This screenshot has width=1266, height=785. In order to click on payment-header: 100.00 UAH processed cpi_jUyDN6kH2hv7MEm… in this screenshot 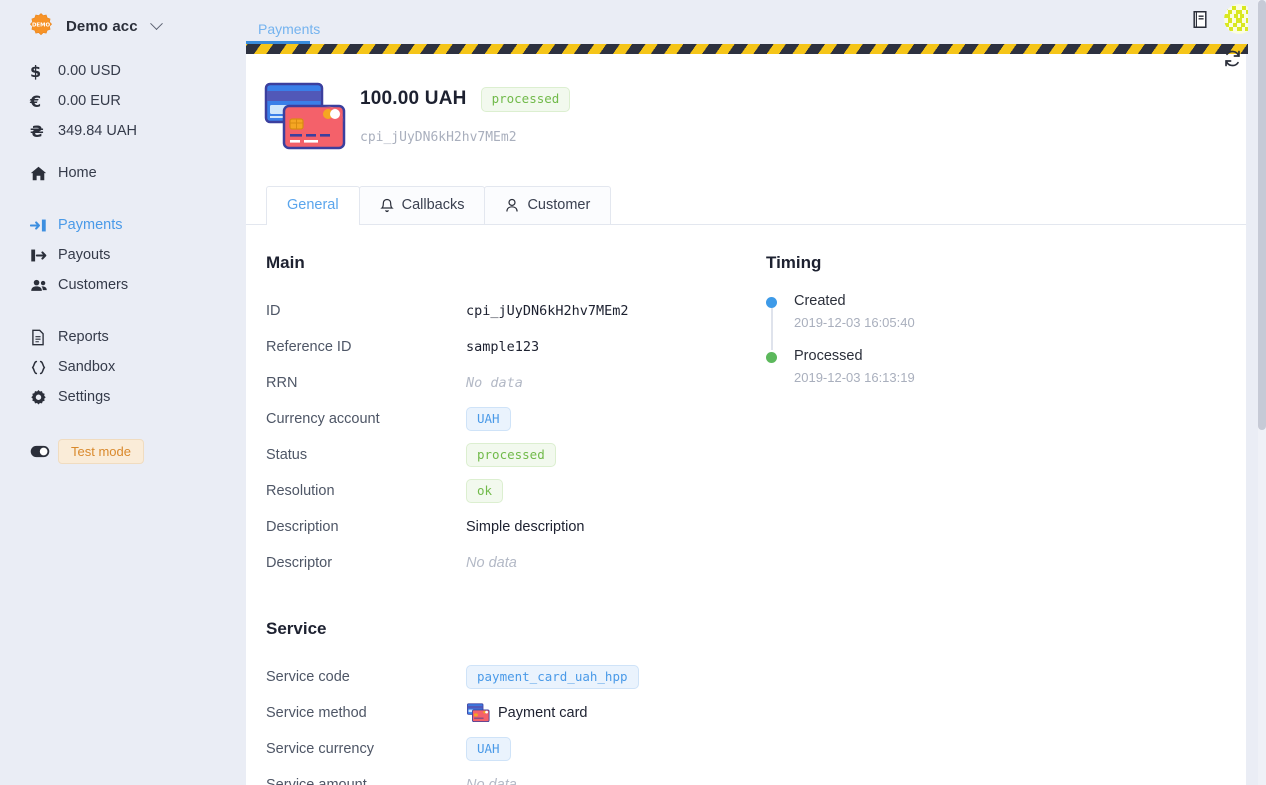, I will do `click(746, 106)`.